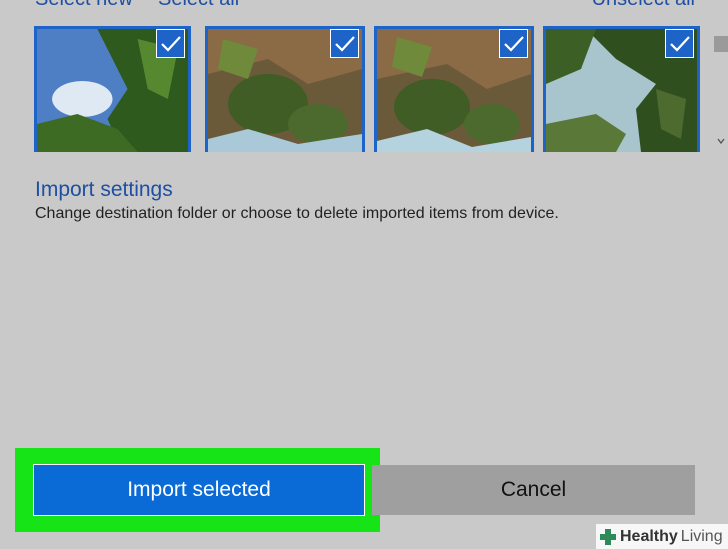  What do you see at coordinates (533, 490) in the screenshot?
I see `cancel-button: Cancel` at bounding box center [533, 490].